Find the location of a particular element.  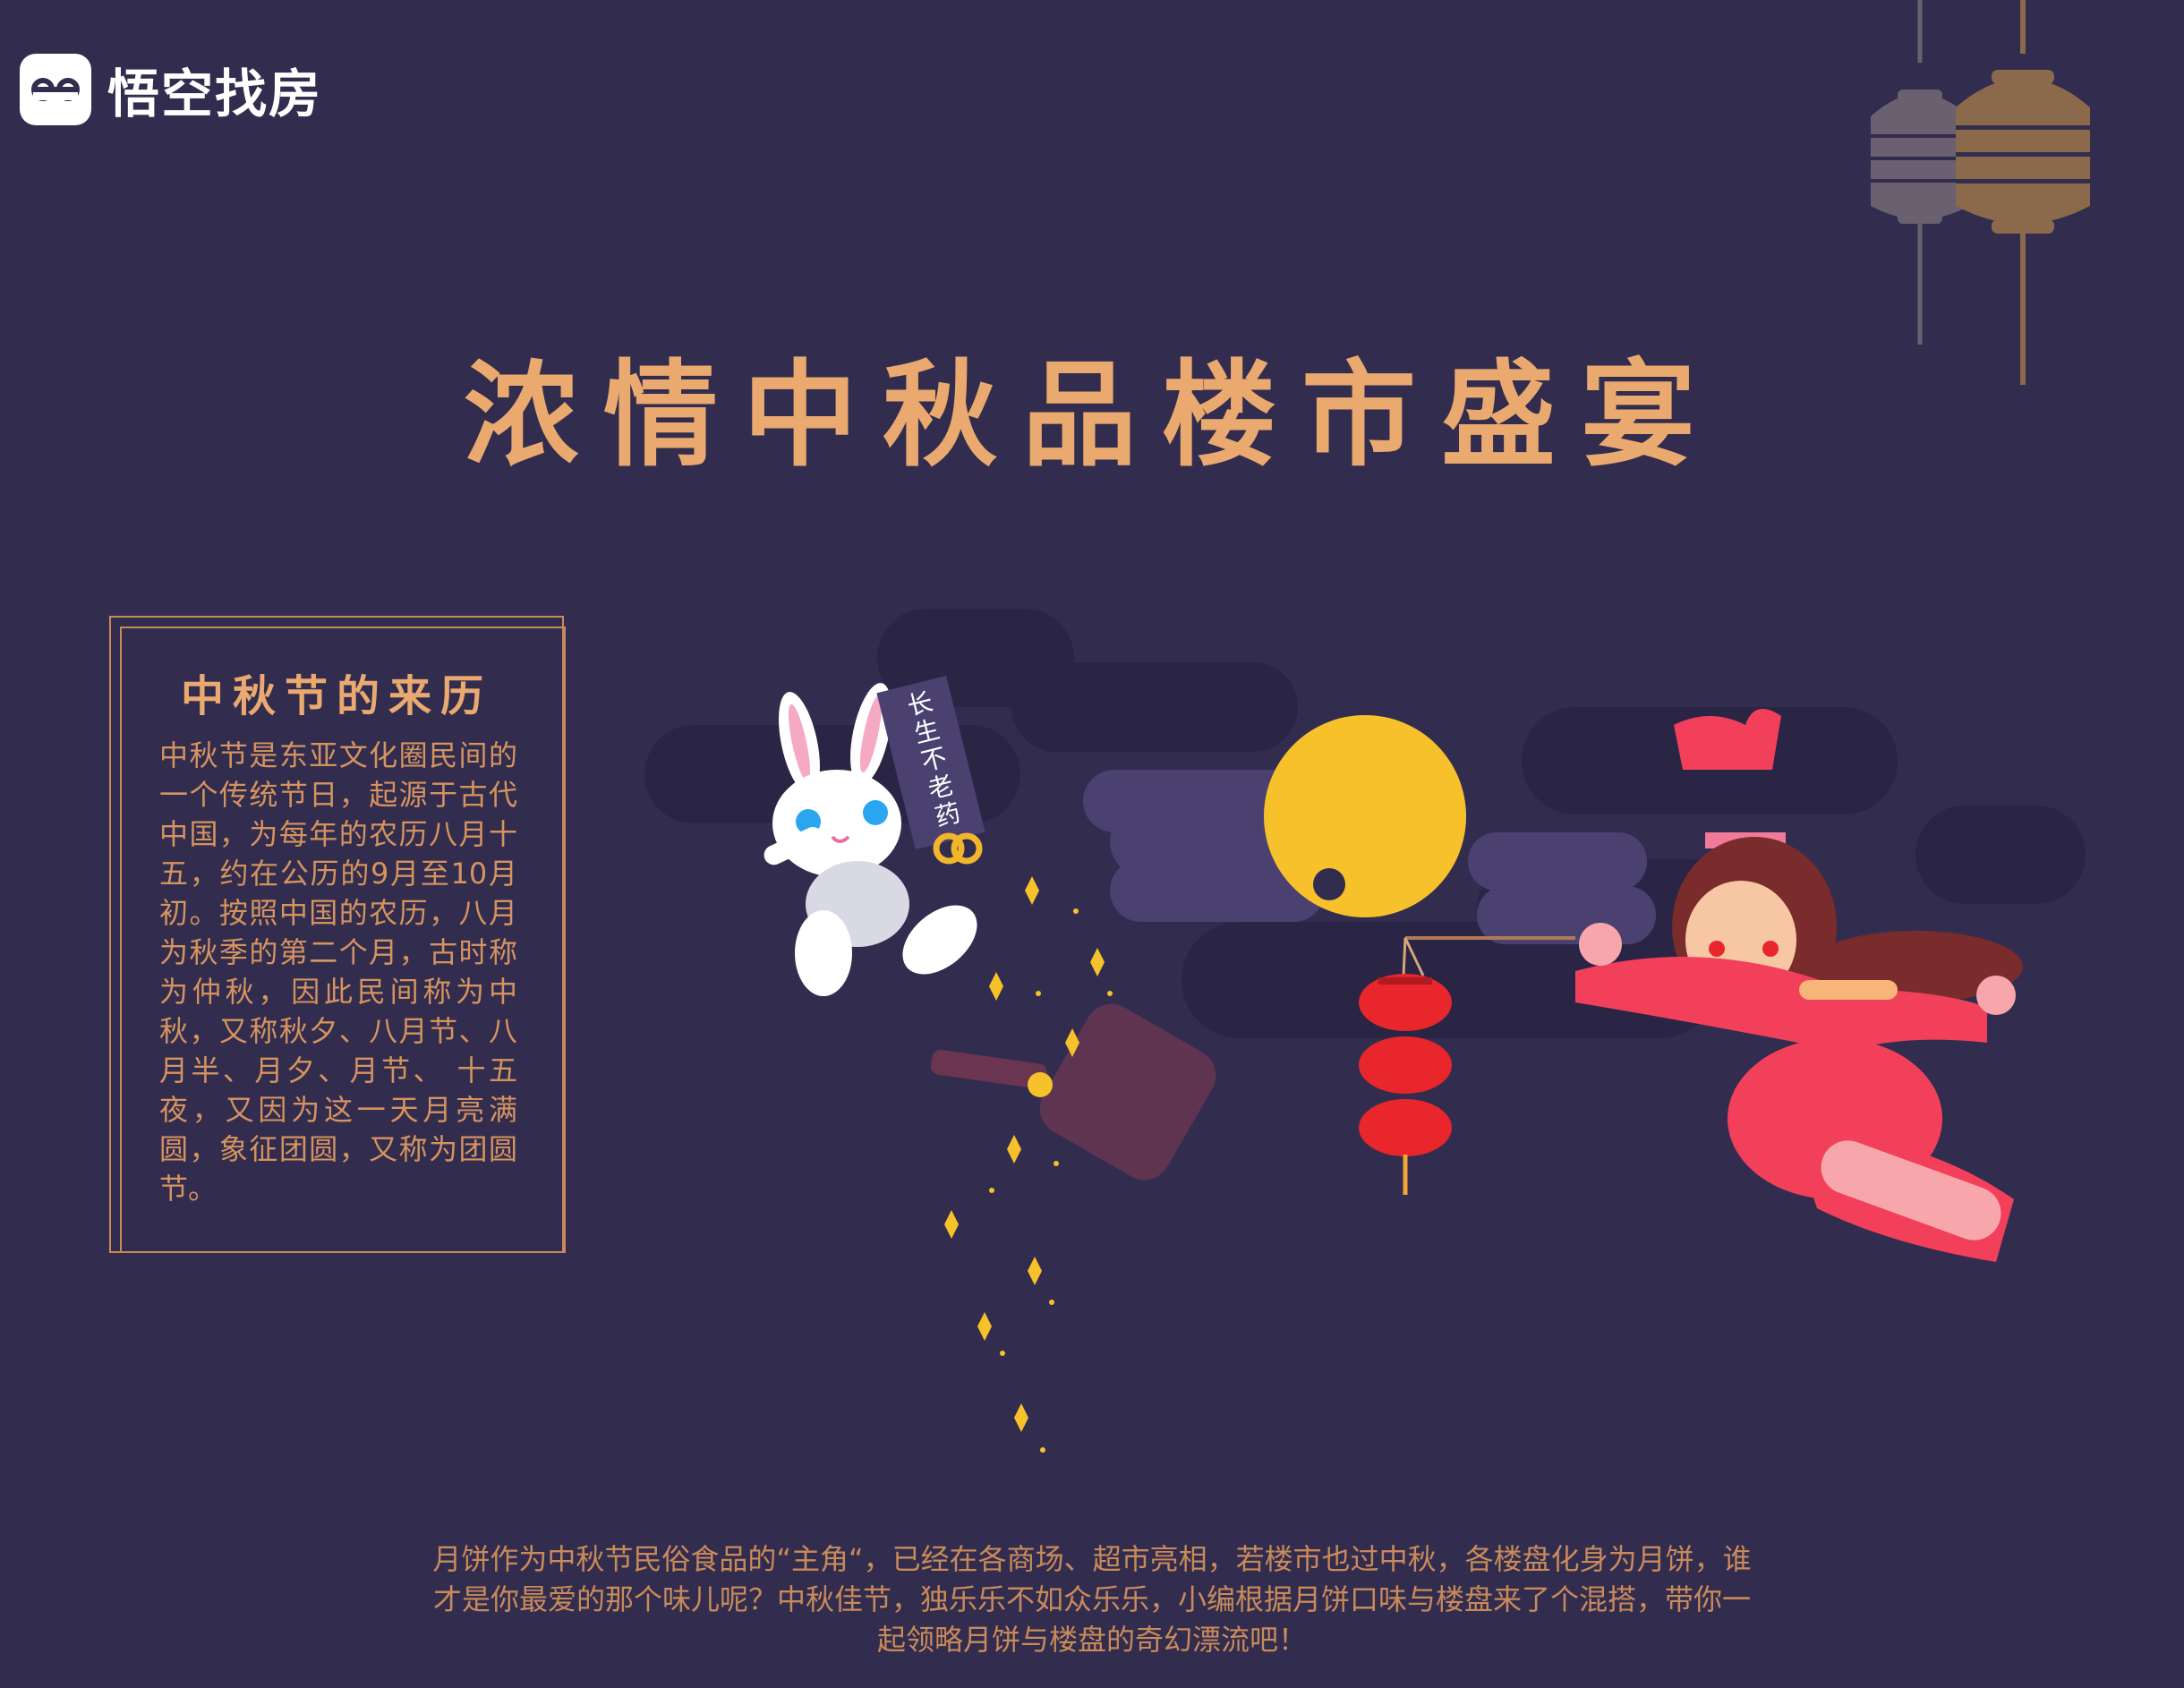

page-title: 浓情中秋品楼市盛宴 is located at coordinates (1091, 415).